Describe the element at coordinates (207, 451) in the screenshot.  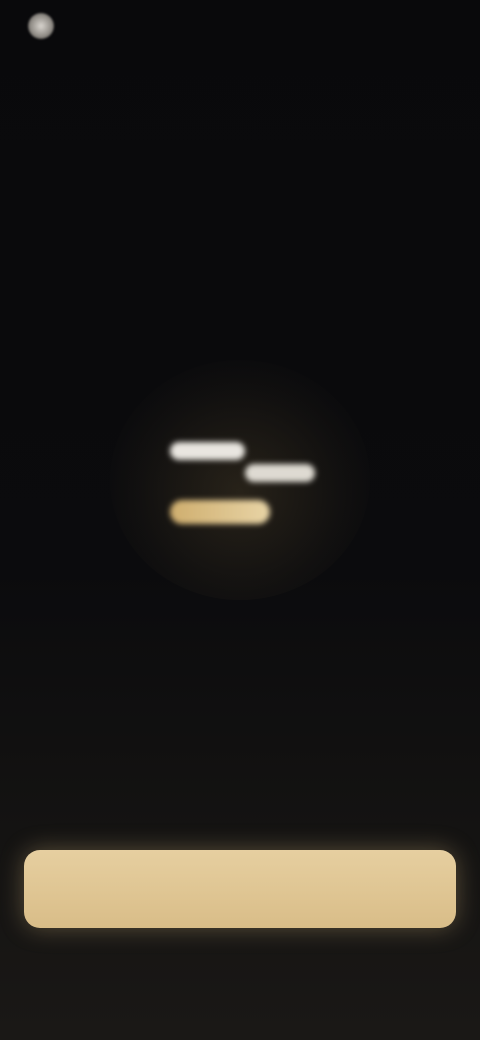
I see `logo-line-top` at that location.